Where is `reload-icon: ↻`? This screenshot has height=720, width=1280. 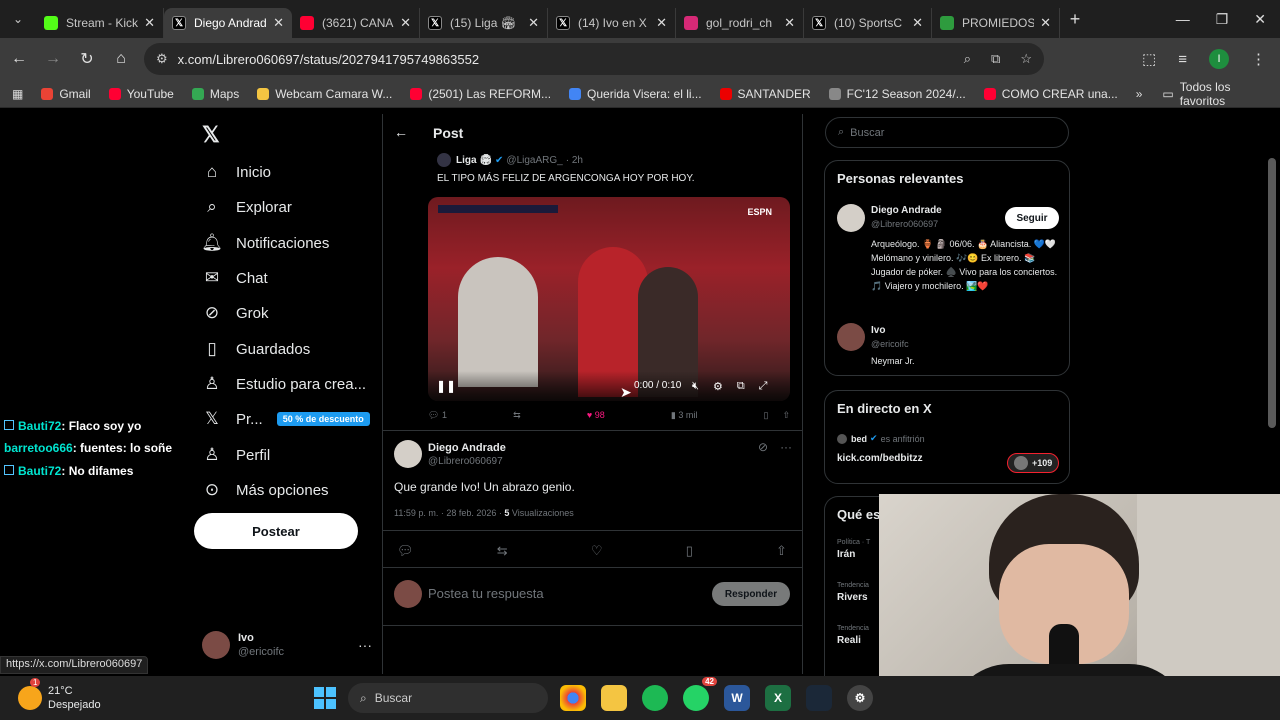
reload-icon: ↻ is located at coordinates (87, 59).